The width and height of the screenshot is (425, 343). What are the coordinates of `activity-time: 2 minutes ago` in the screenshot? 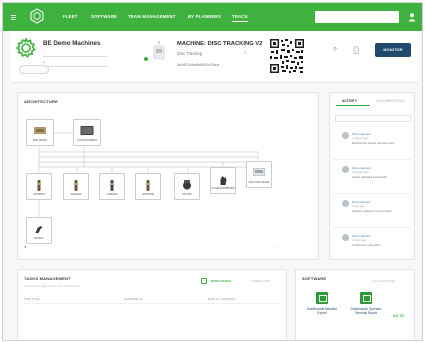 It's located at (360, 138).